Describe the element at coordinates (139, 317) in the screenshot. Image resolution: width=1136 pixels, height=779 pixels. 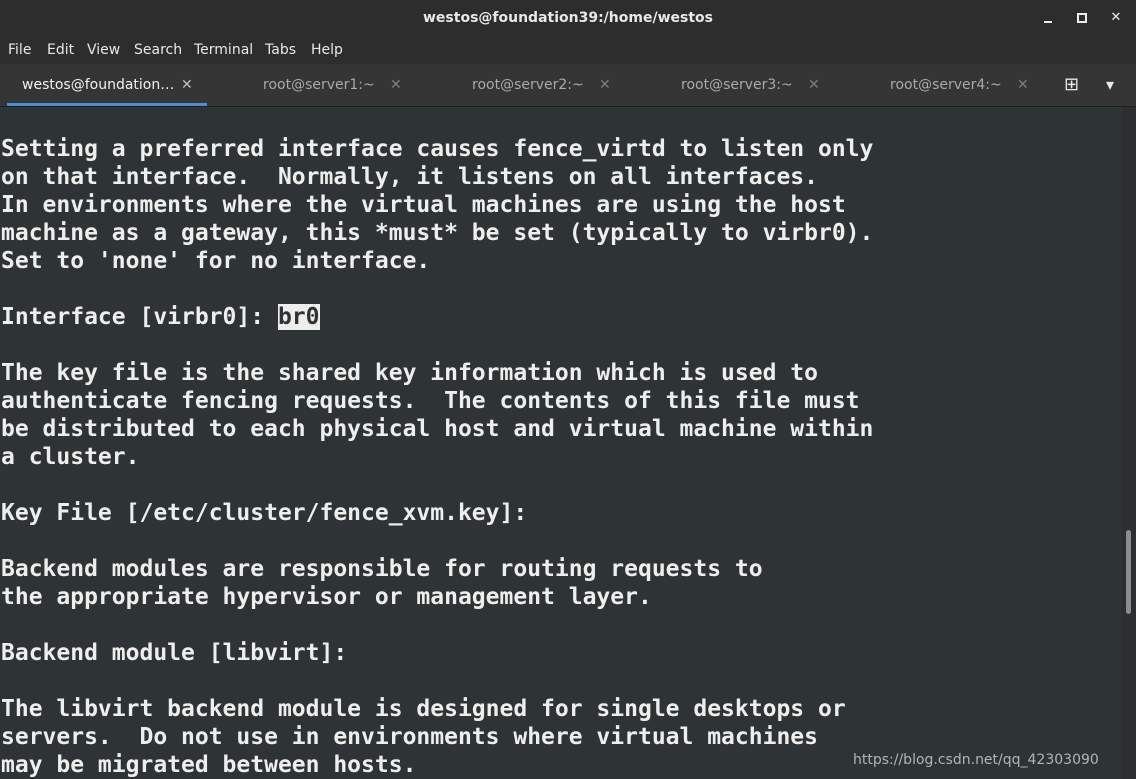
I see `prompt-text: Interface [virbr0]:` at that location.